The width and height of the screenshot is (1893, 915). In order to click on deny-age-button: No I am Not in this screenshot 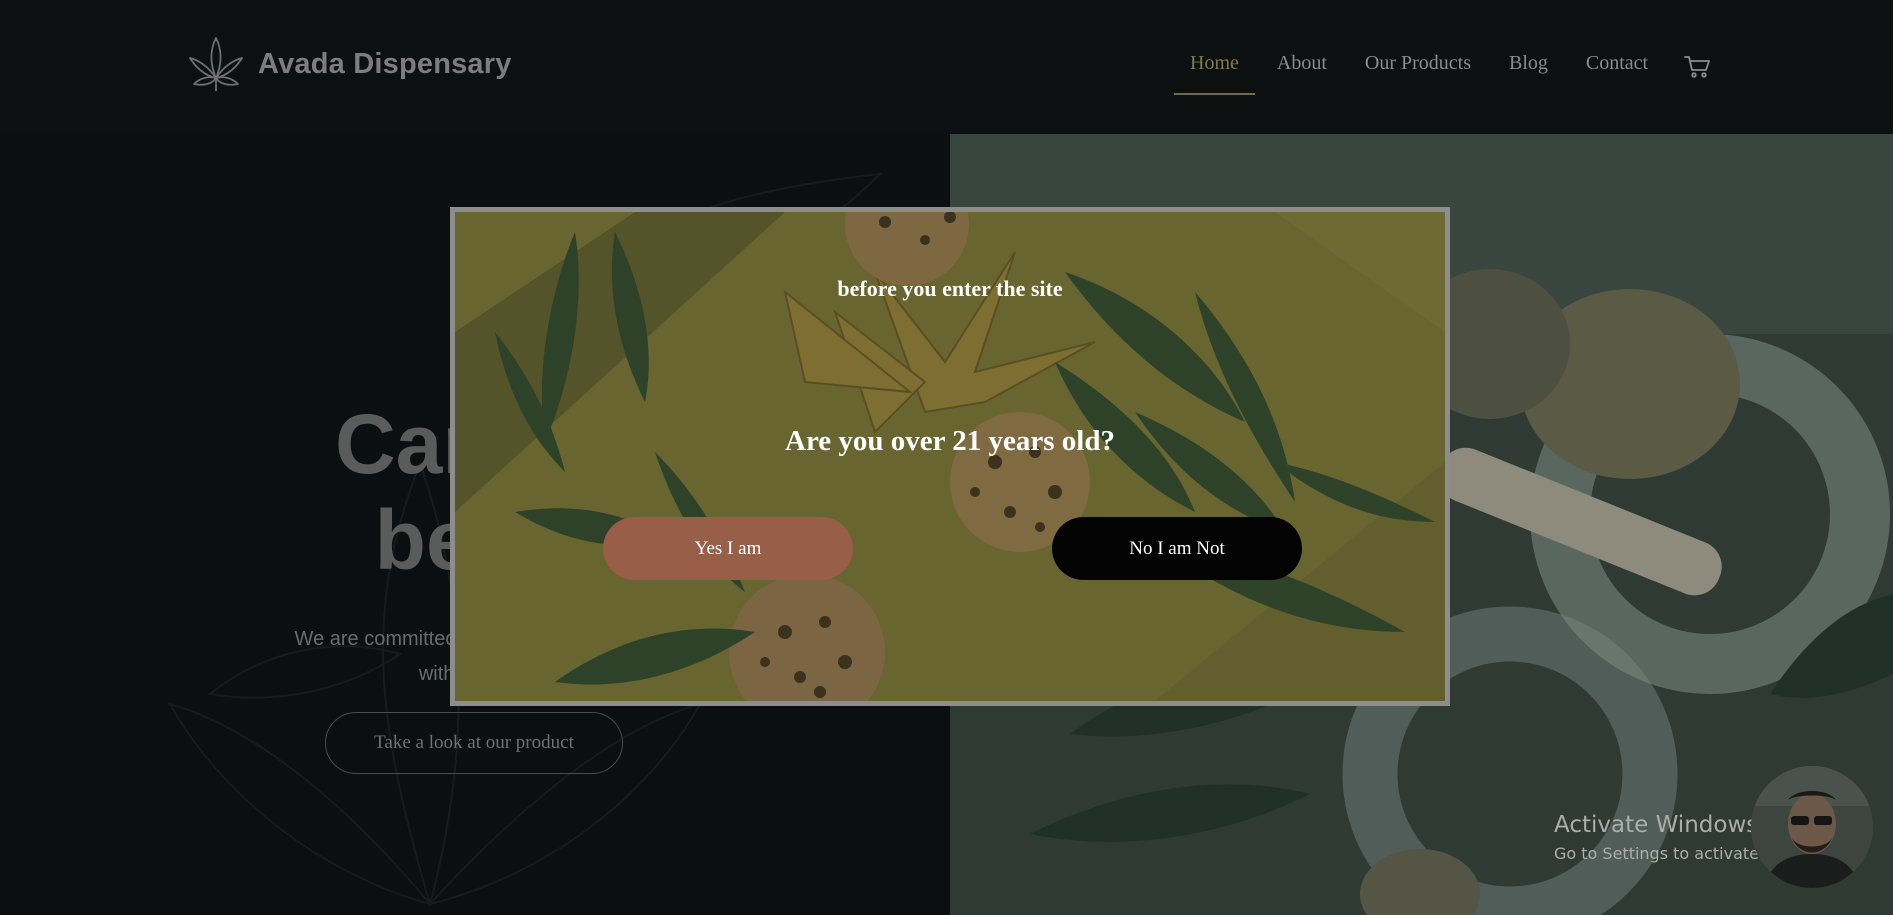, I will do `click(1177, 548)`.